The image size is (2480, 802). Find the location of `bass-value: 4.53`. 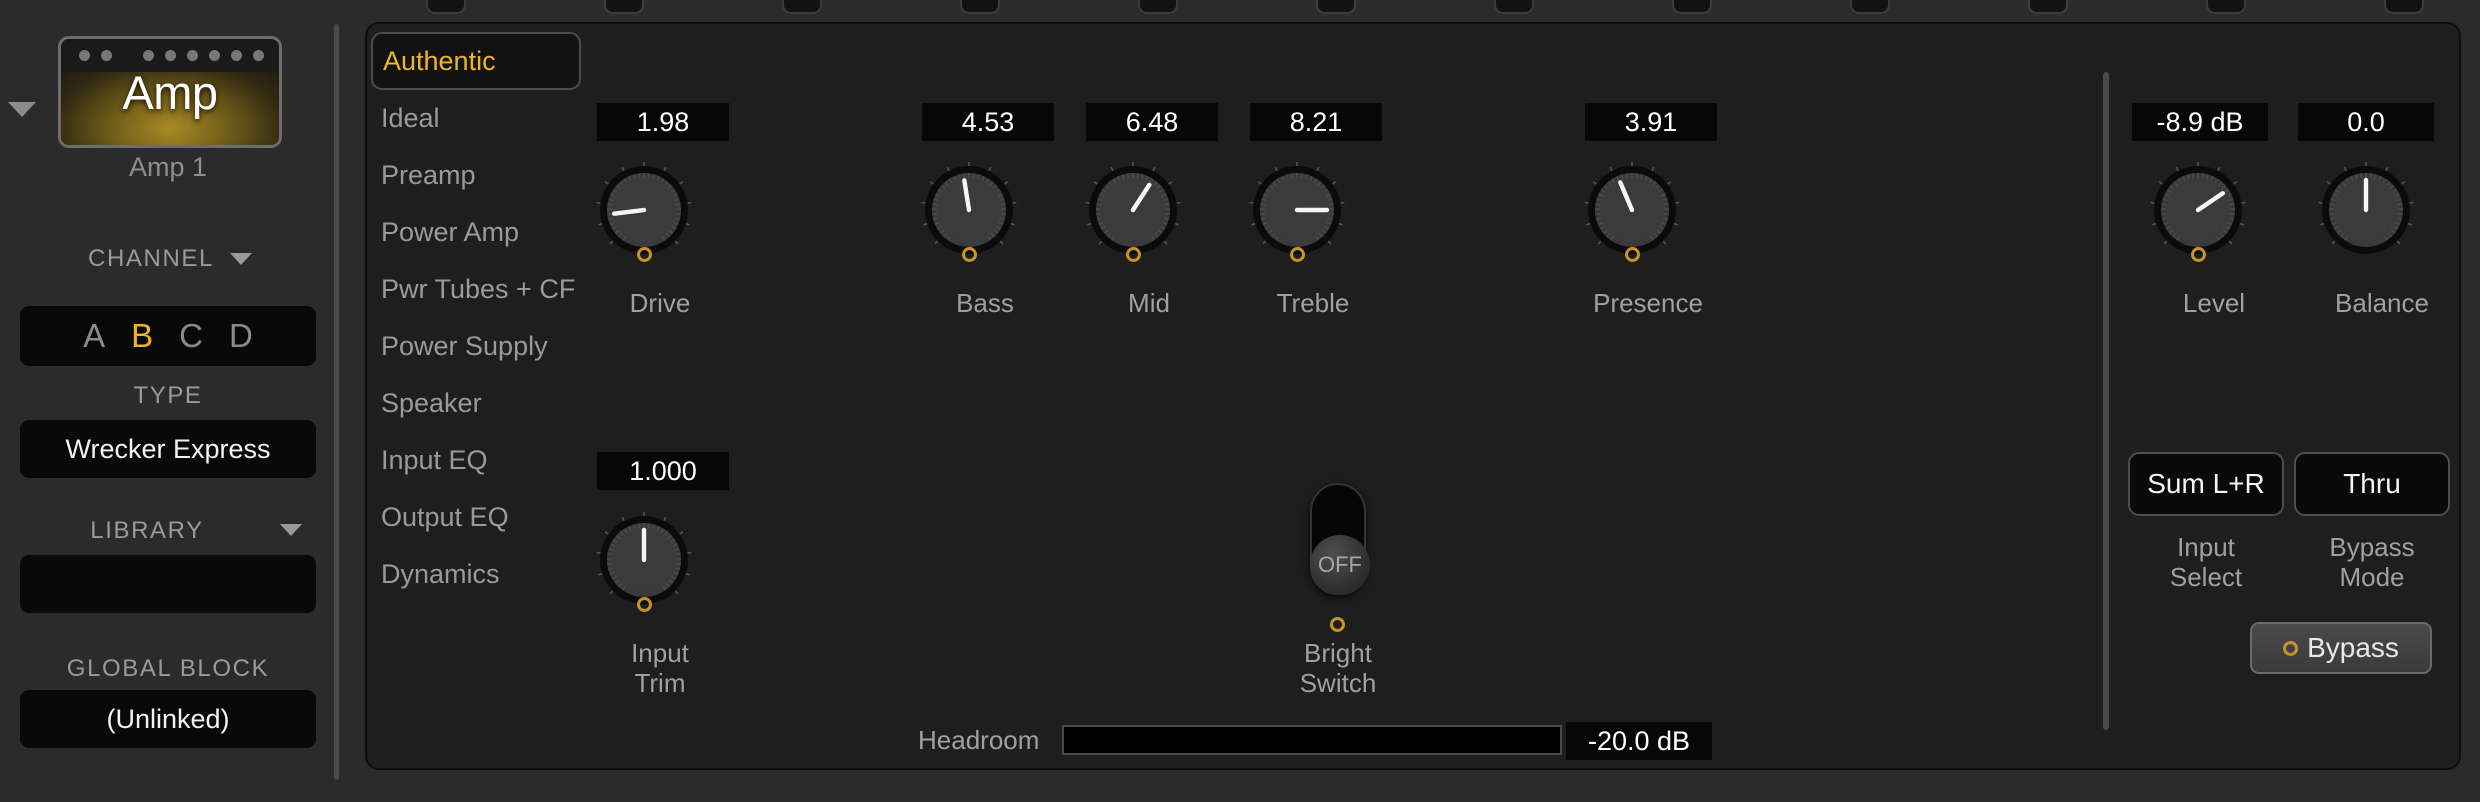

bass-value: 4.53 is located at coordinates (988, 122).